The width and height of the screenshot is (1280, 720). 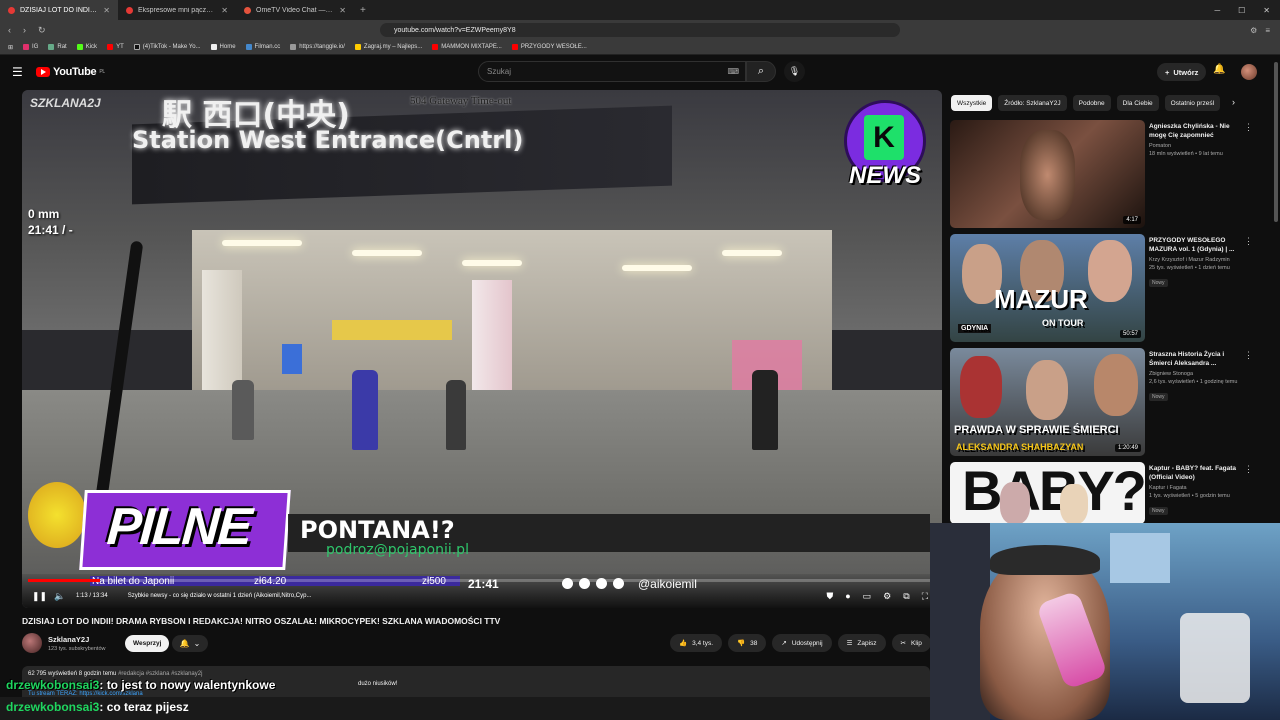 What do you see at coordinates (1233, 102) in the screenshot?
I see `chevron-right-icon: ›` at bounding box center [1233, 102].